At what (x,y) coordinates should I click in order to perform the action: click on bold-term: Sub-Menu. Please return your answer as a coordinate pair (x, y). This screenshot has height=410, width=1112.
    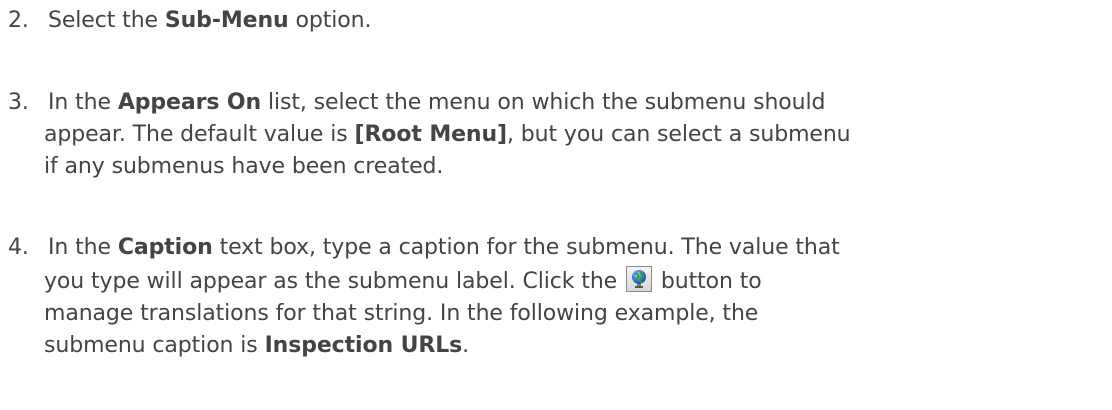
    Looking at the image, I should click on (226, 20).